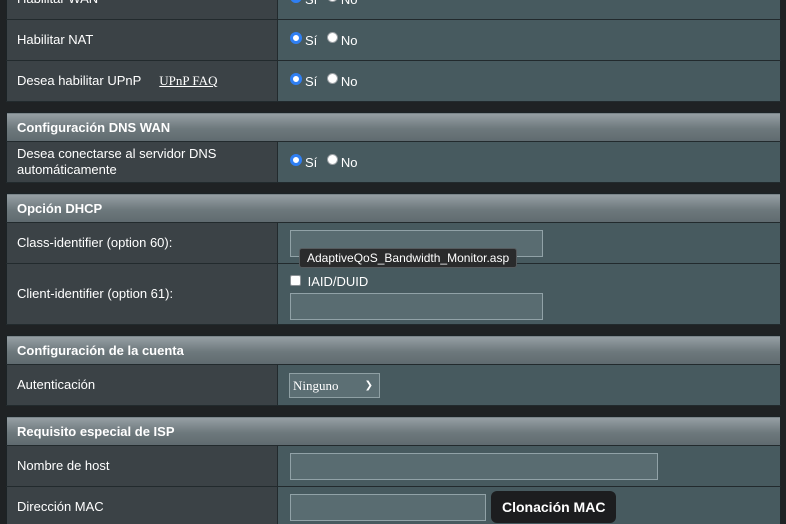 This screenshot has width=786, height=524. I want to click on auto-dns-yes-label: Sí, so click(311, 162).